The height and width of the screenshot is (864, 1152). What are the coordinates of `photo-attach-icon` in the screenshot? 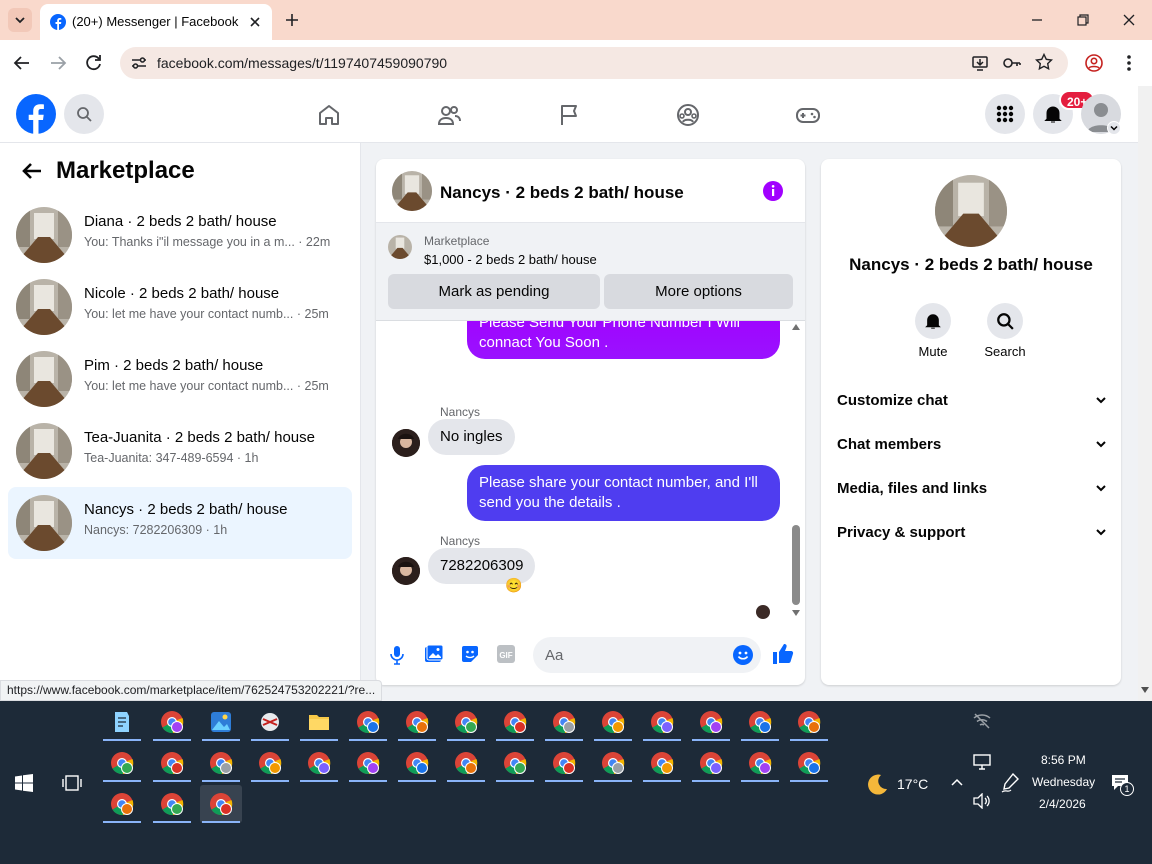 It's located at (434, 654).